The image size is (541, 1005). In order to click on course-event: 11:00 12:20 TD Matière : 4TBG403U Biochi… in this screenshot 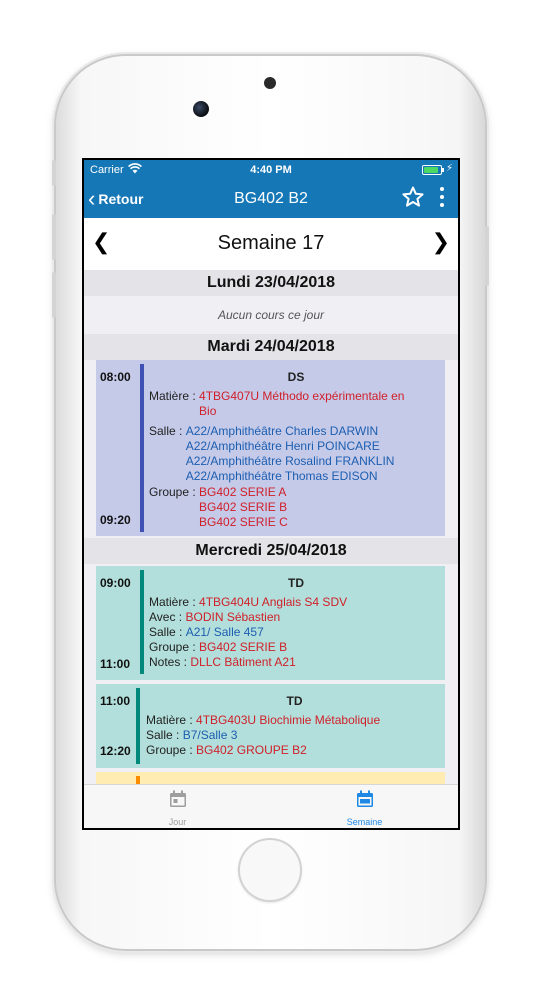, I will do `click(270, 726)`.